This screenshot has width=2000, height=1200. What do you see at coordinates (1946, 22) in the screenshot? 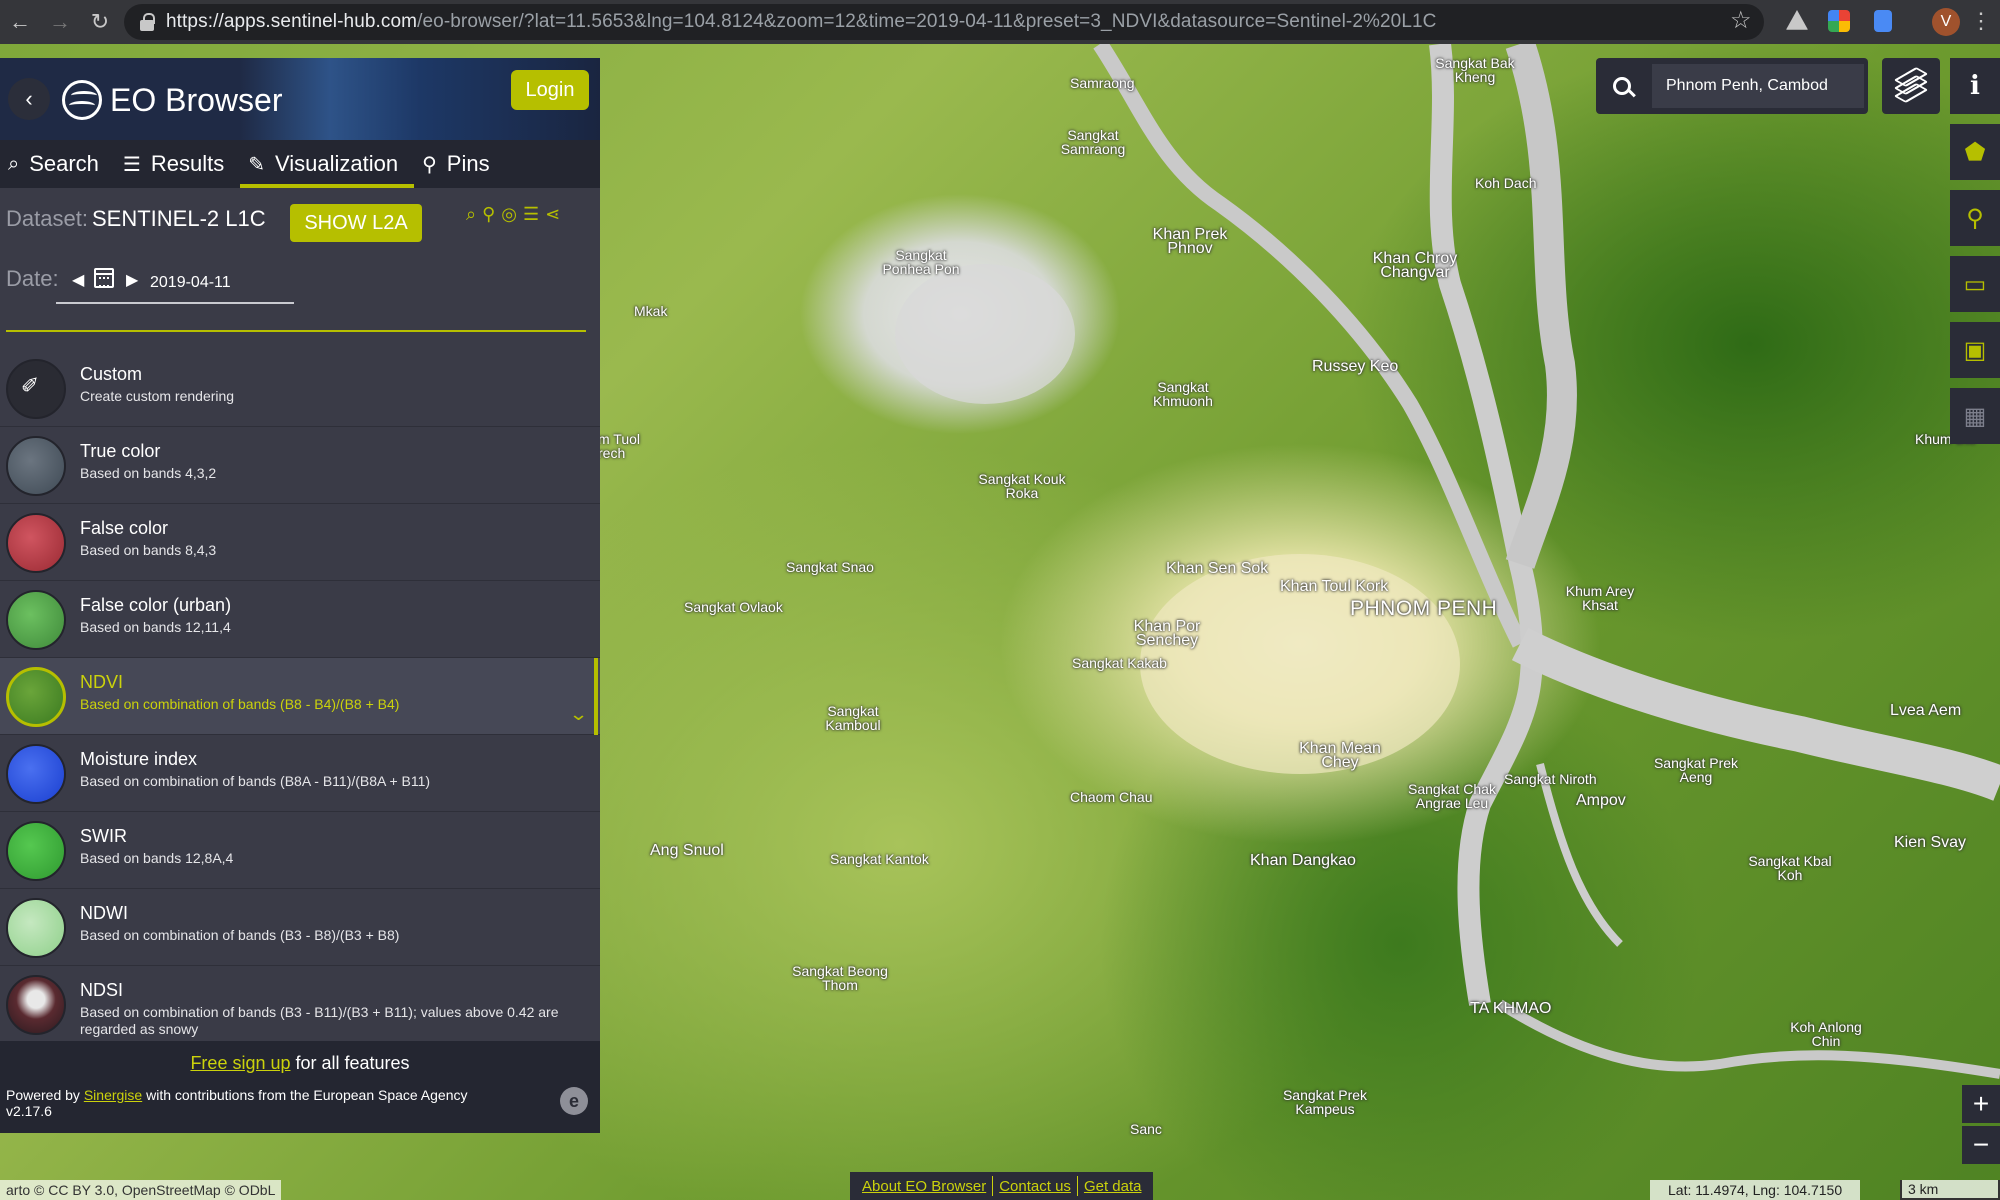
I see `avatar: V` at bounding box center [1946, 22].